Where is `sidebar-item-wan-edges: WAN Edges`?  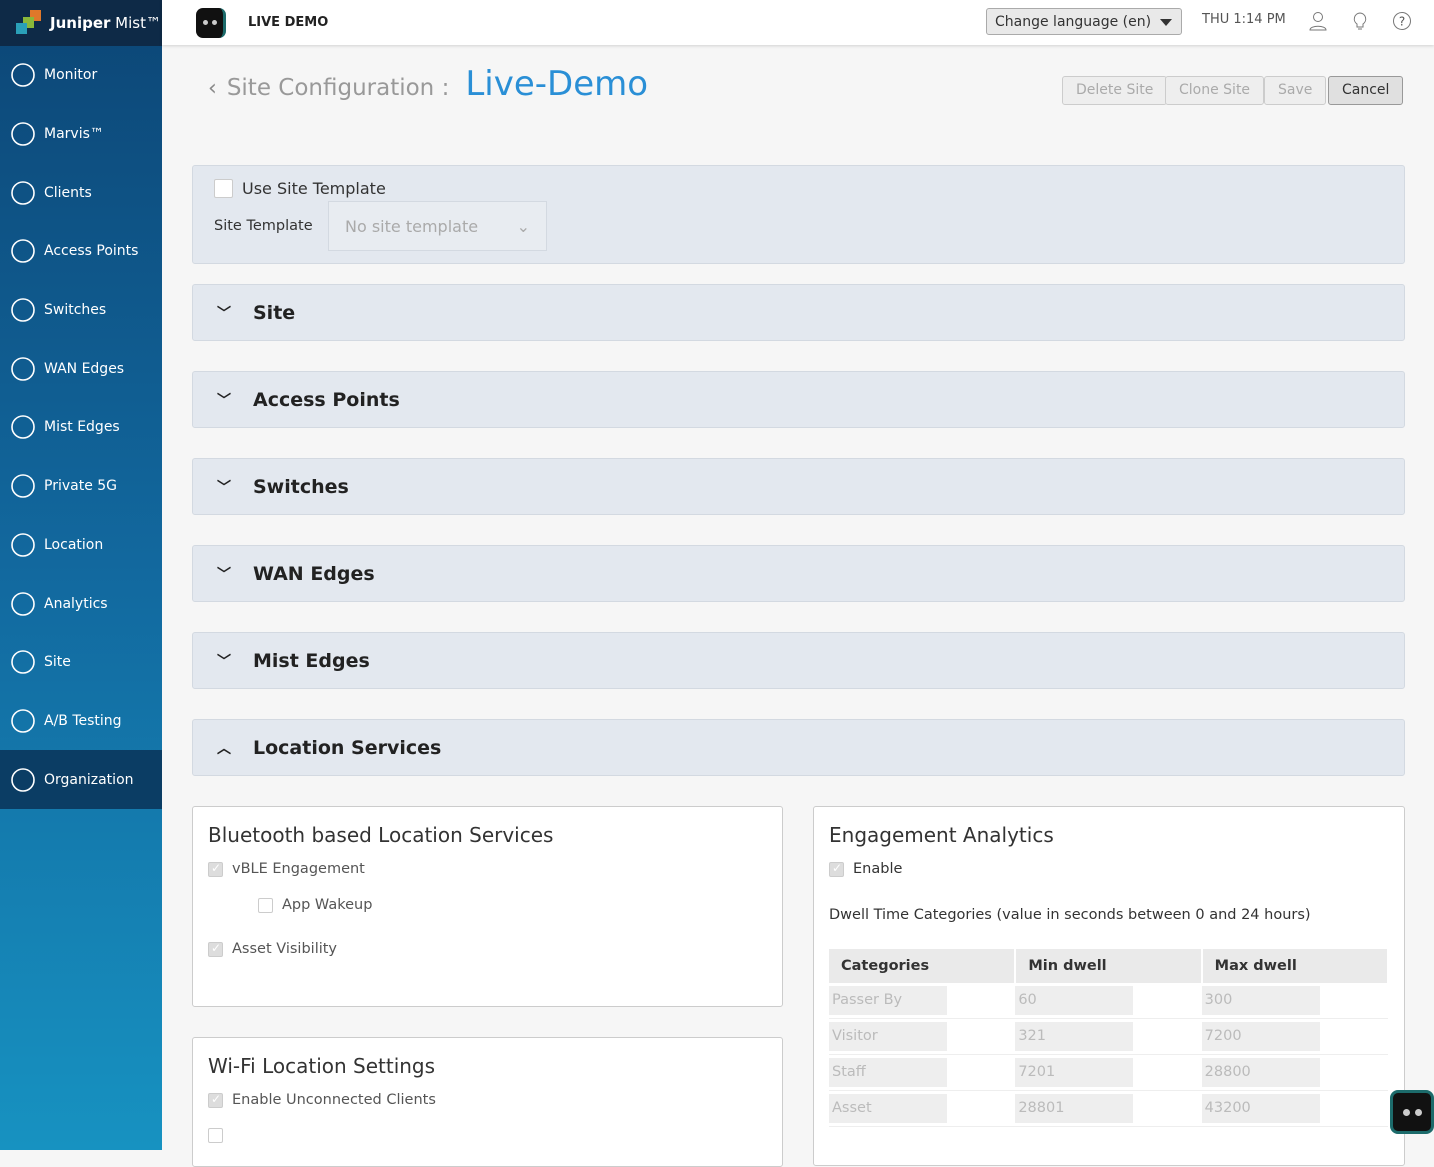 sidebar-item-wan-edges: WAN Edges is located at coordinates (81, 368).